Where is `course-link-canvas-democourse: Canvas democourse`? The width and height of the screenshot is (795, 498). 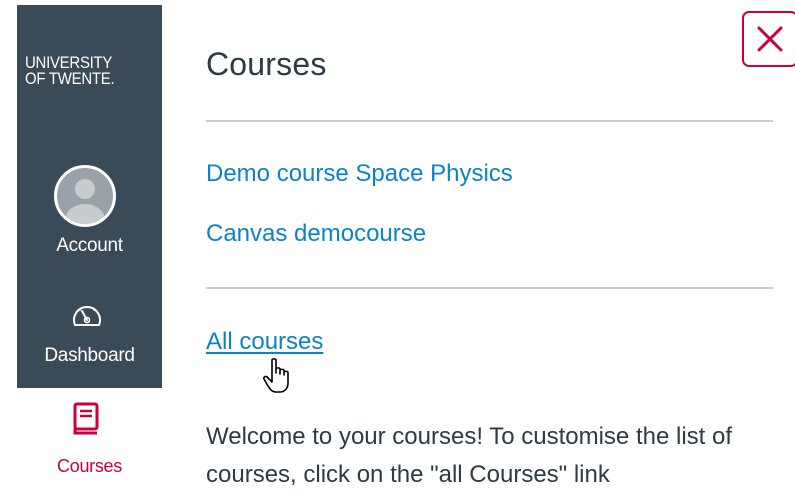 course-link-canvas-democourse: Canvas democourse is located at coordinates (316, 234).